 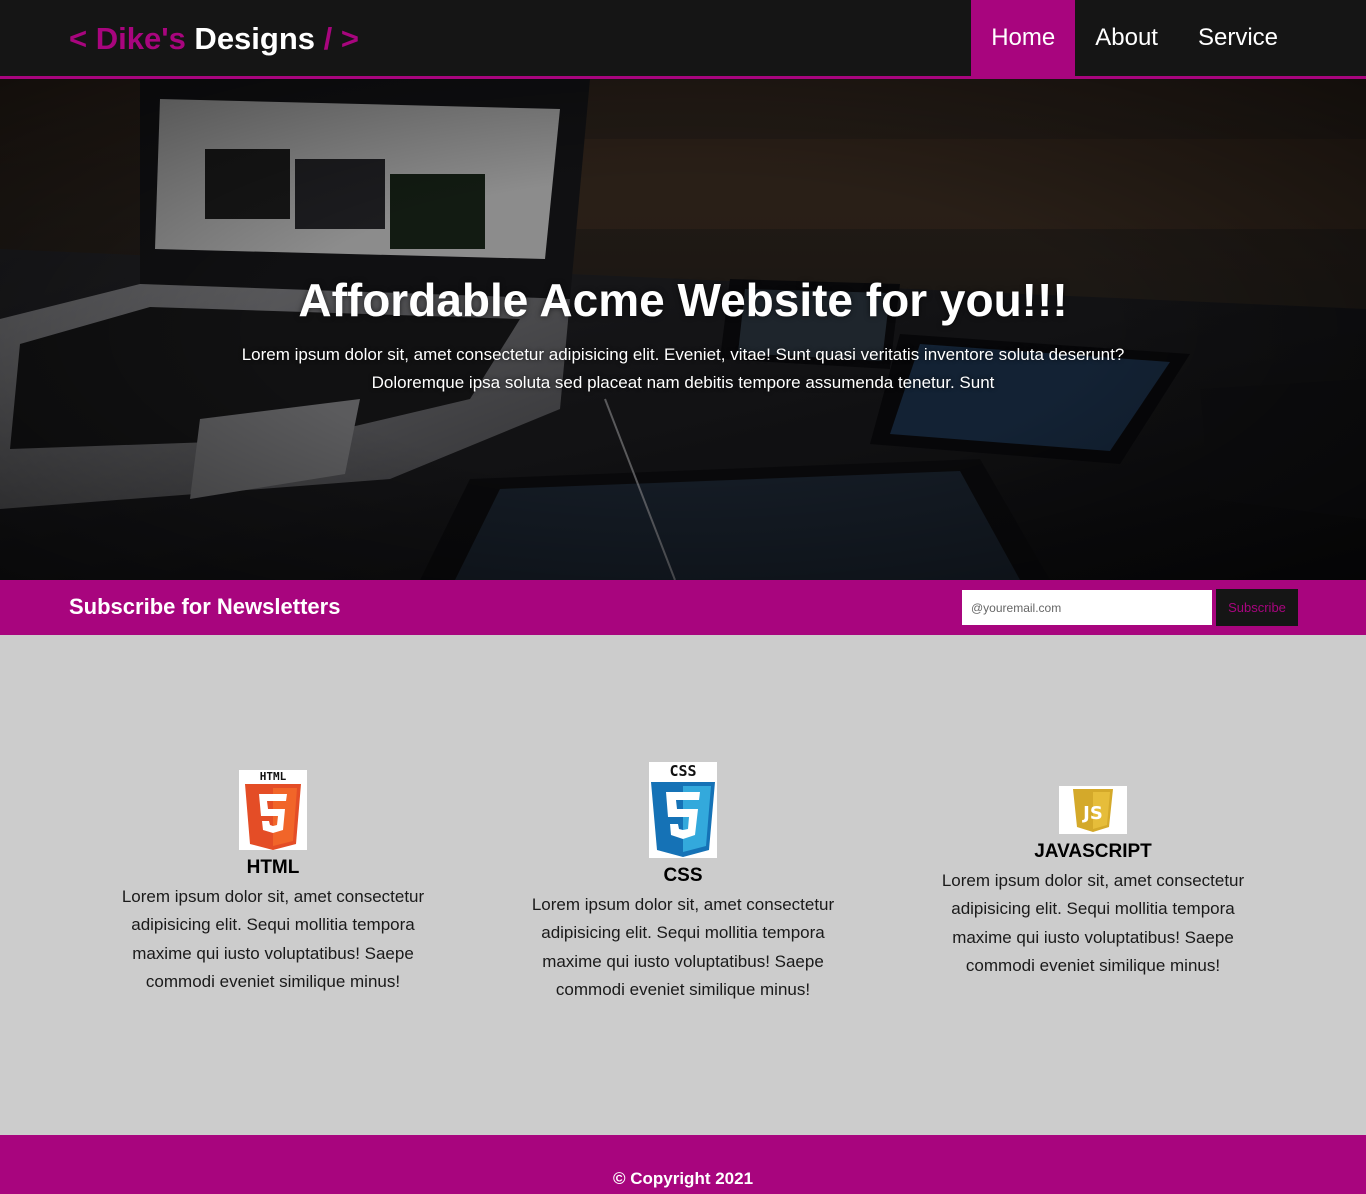 I want to click on javascript-logo-text: JS, so click(x=1092, y=813).